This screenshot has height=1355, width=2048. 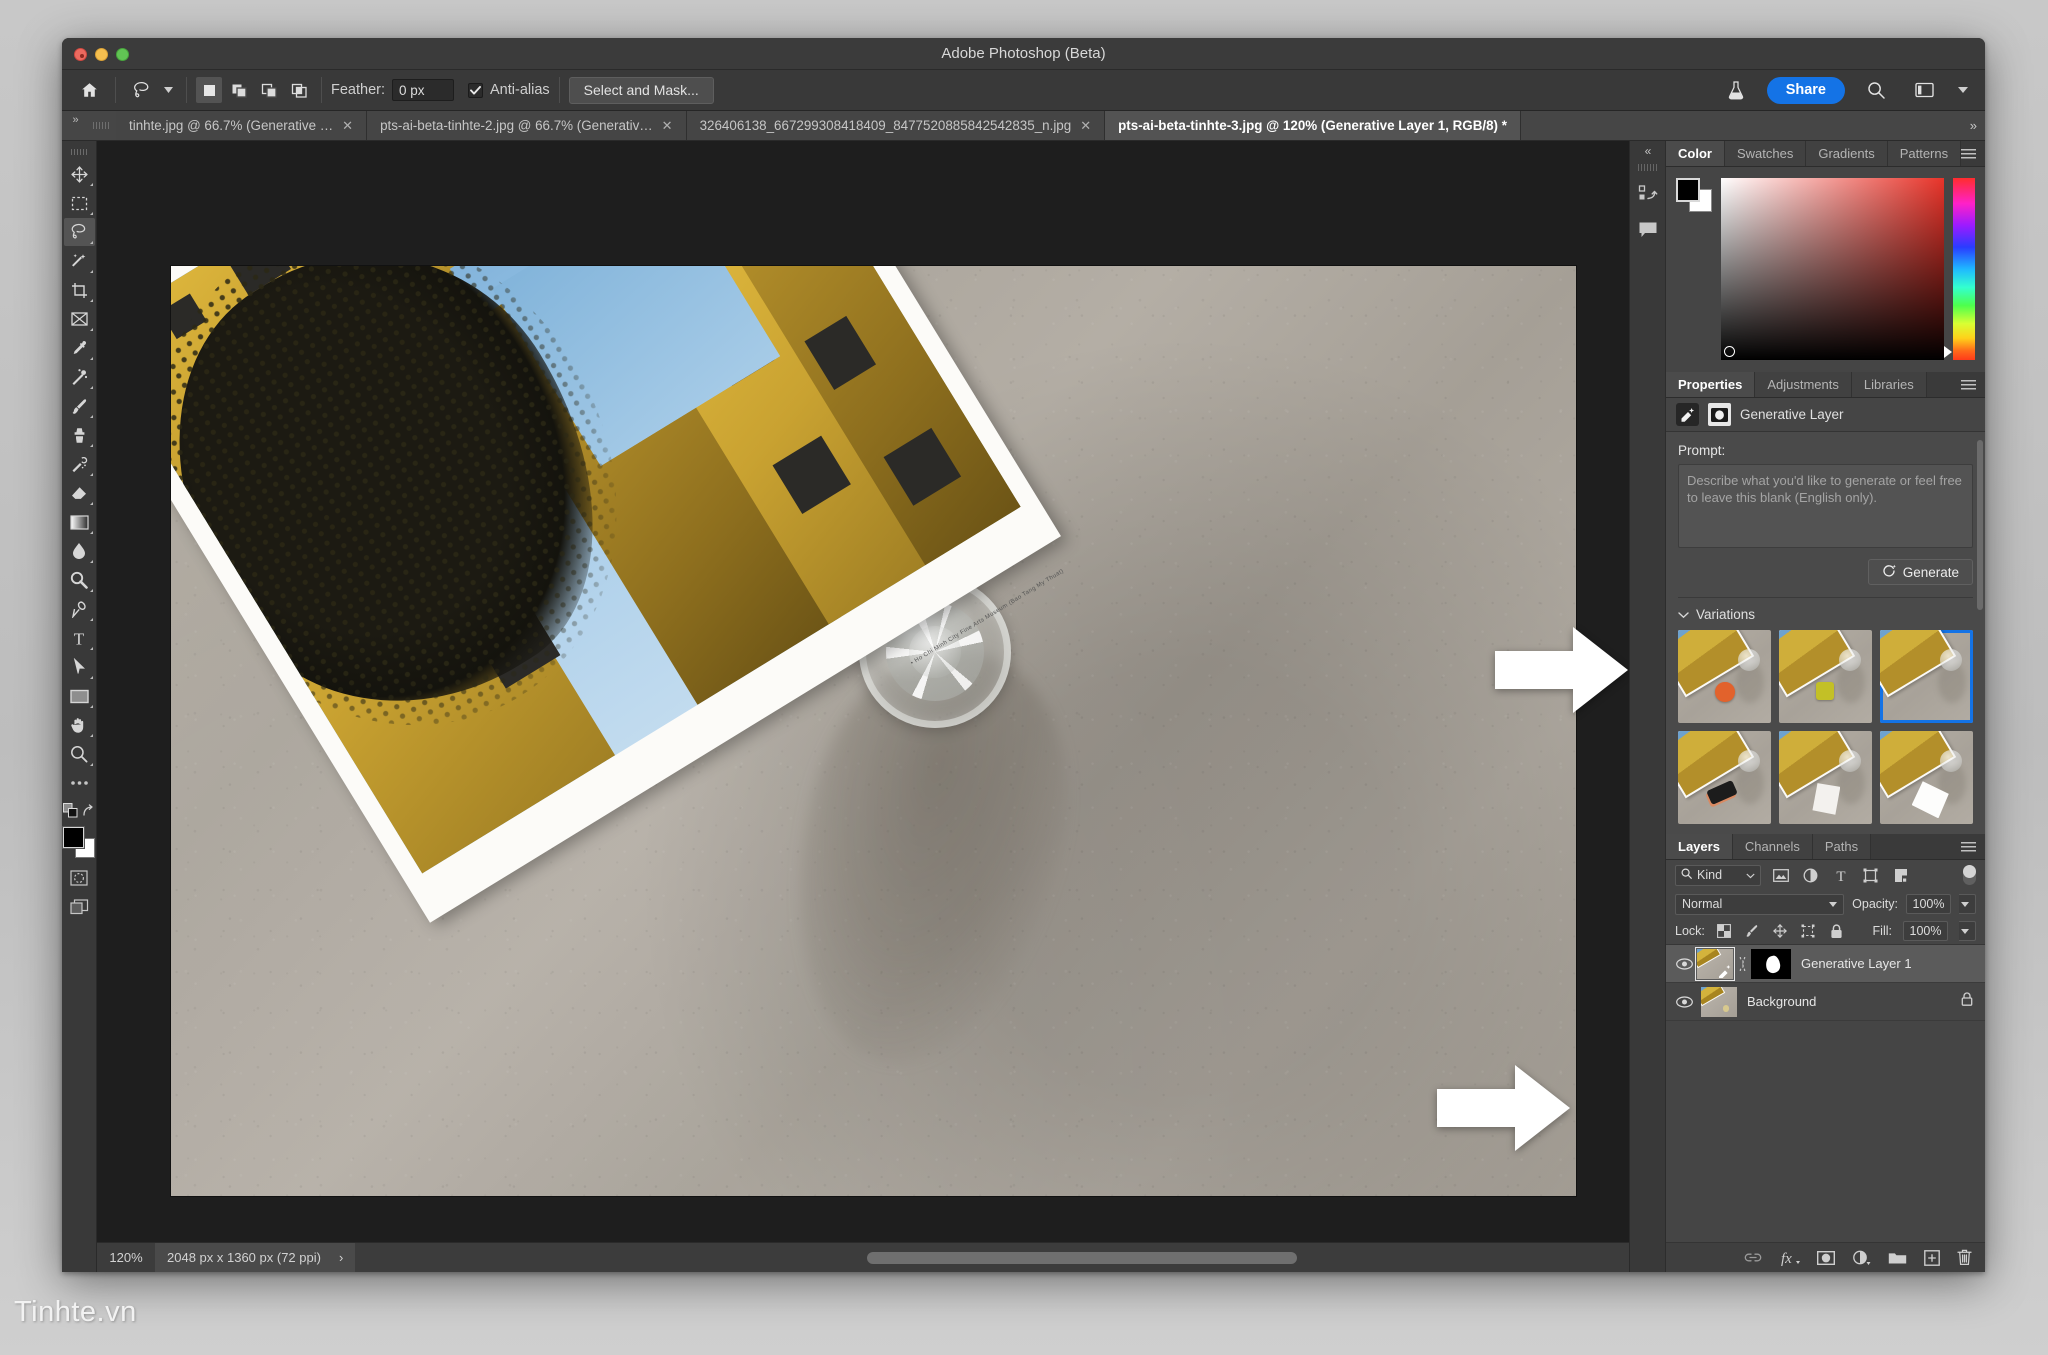 What do you see at coordinates (79, 493) in the screenshot?
I see `eraser-tool` at bounding box center [79, 493].